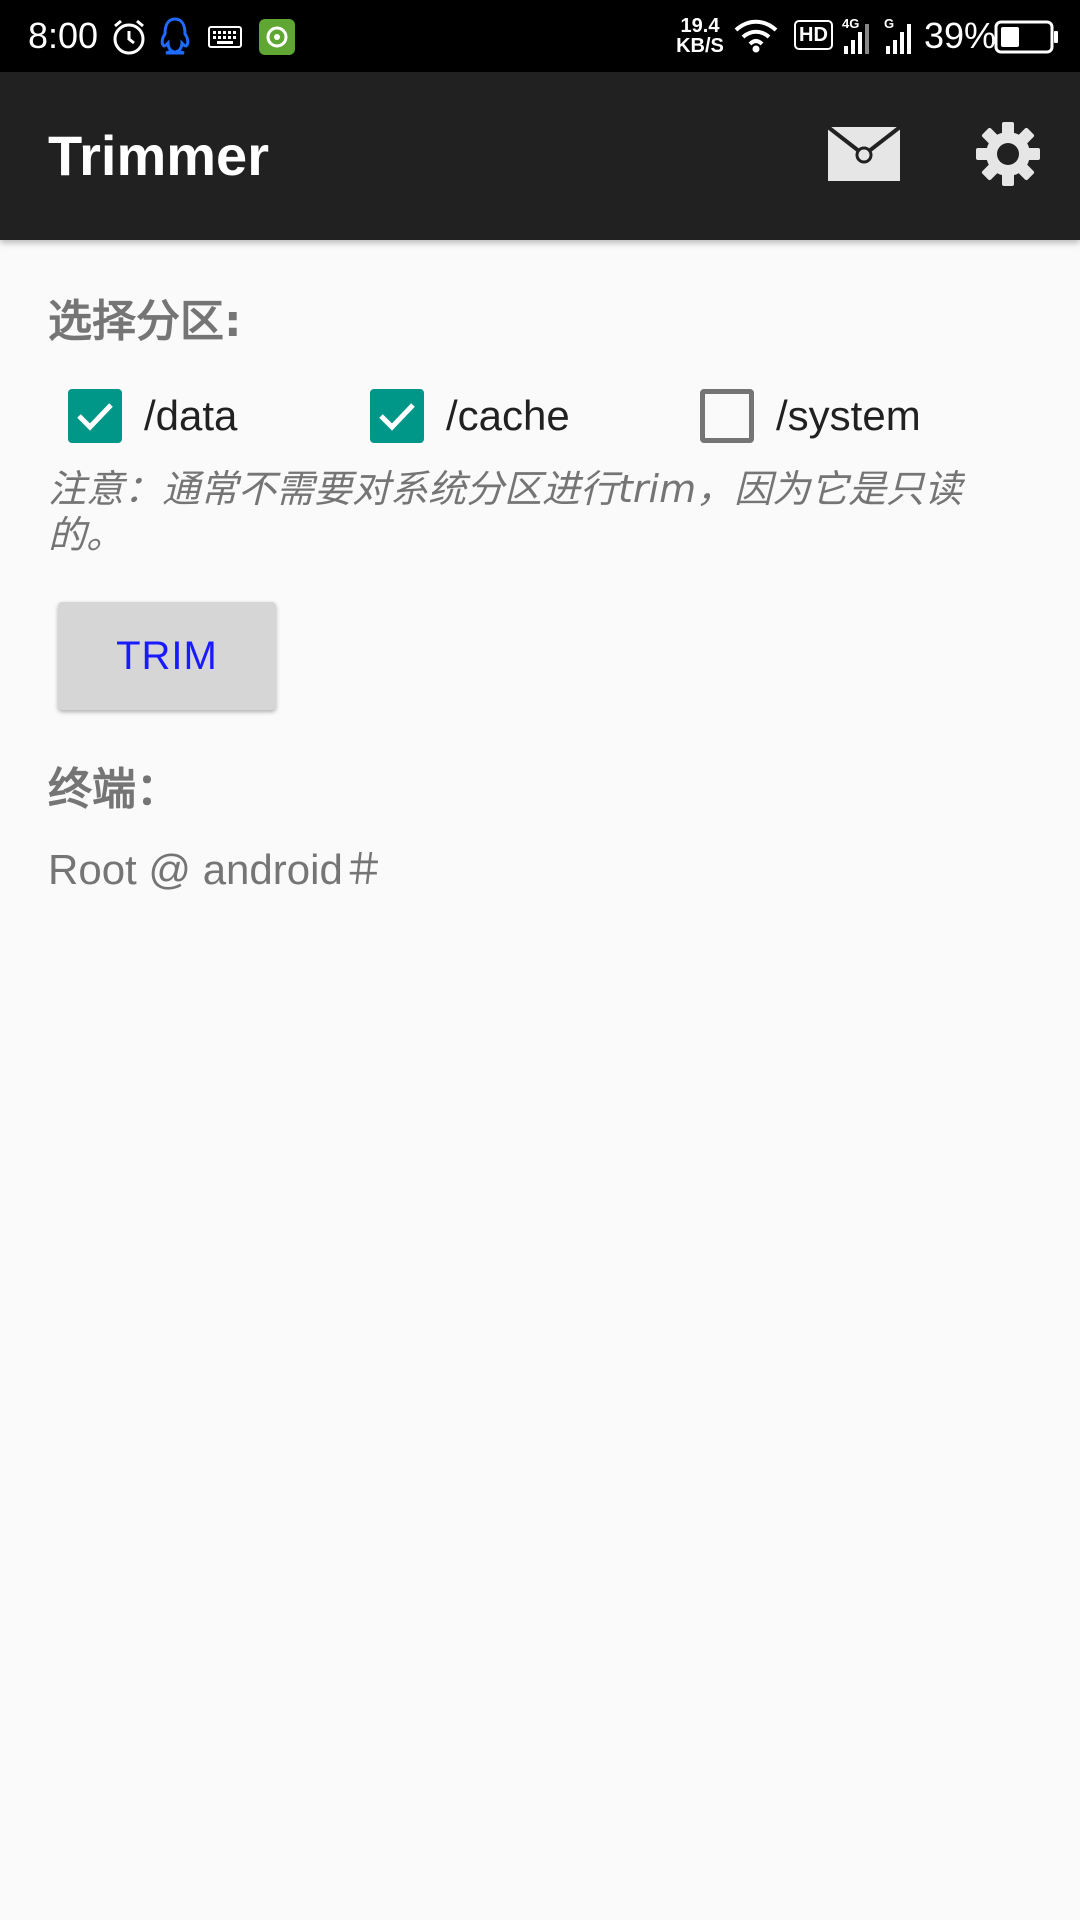 The image size is (1080, 1920). Describe the element at coordinates (114, 789) in the screenshot. I see `terminal-heading: 终端：` at that location.